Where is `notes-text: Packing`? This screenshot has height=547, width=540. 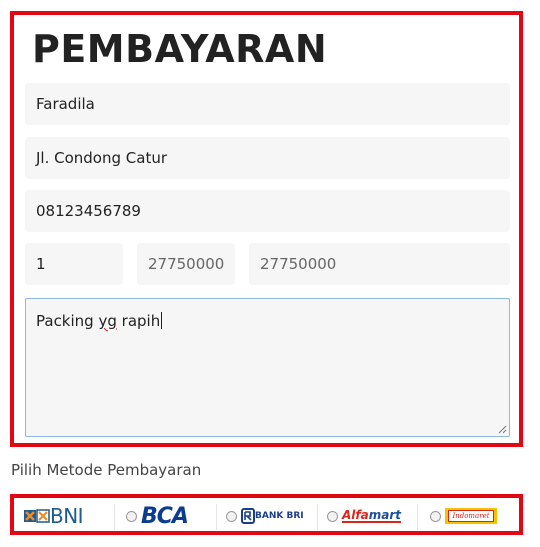 notes-text: Packing is located at coordinates (65, 321).